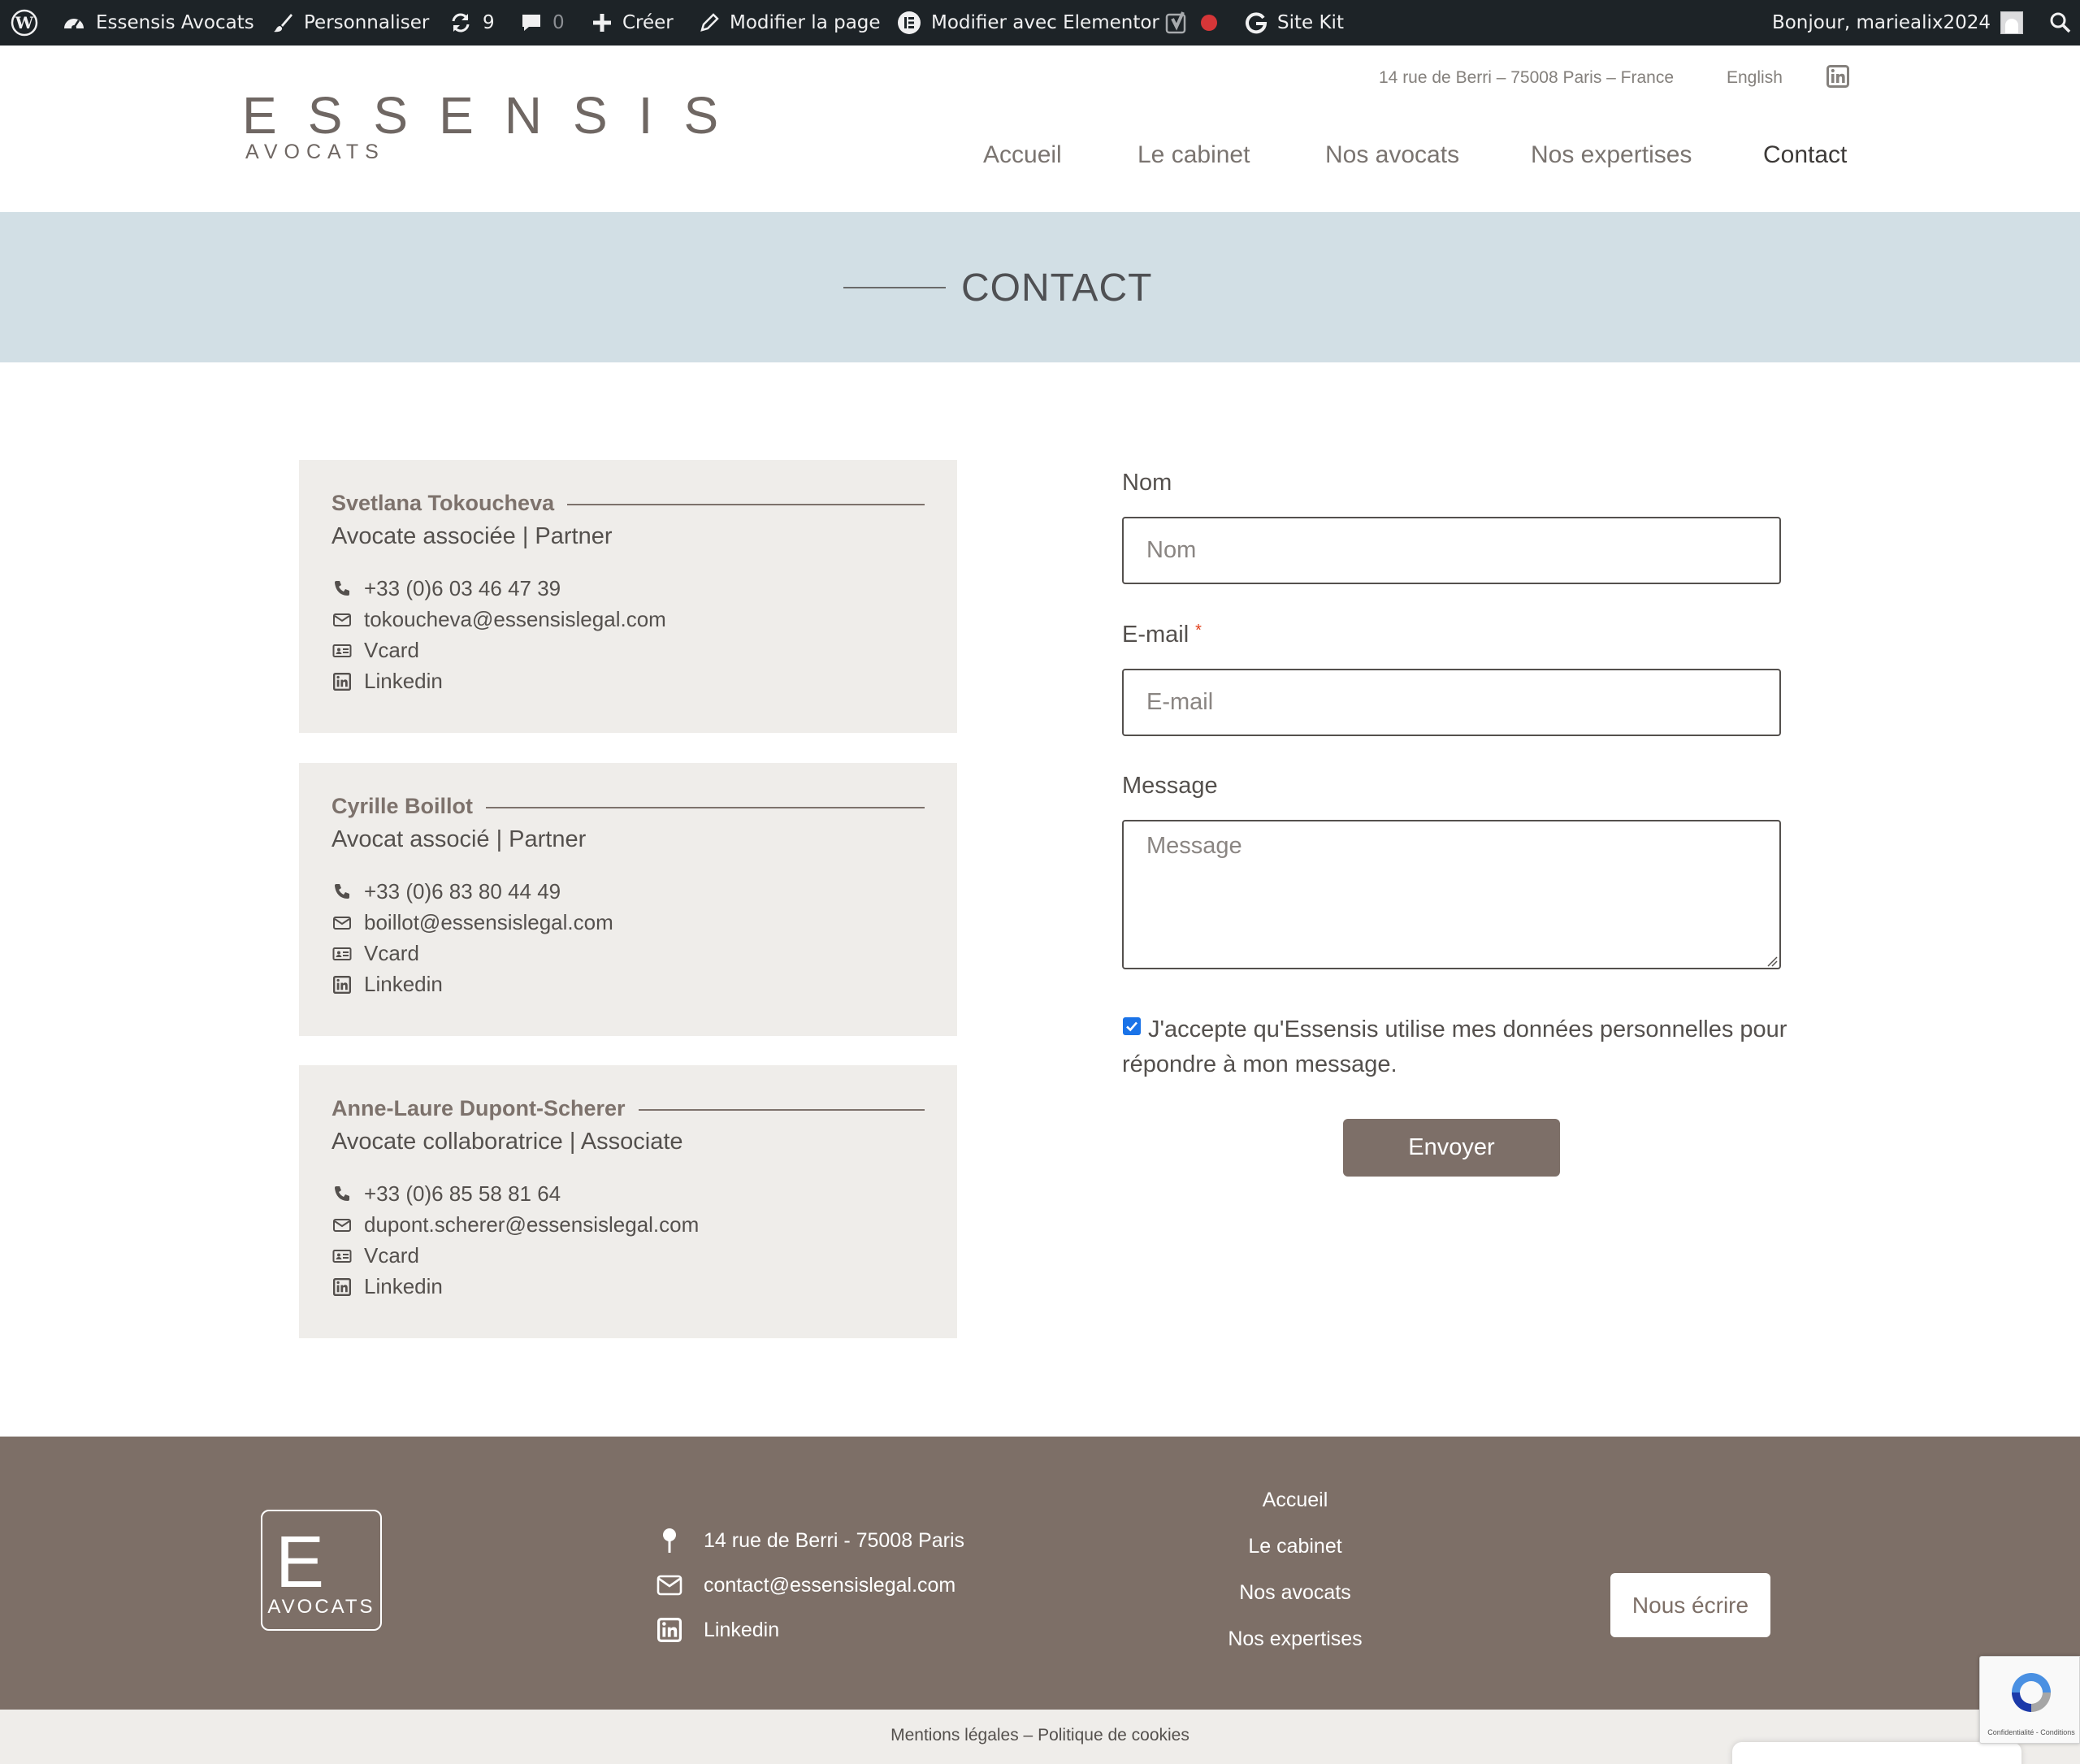  Describe the element at coordinates (742, 1629) in the screenshot. I see `footer-linkedin-text: Linkedin` at that location.